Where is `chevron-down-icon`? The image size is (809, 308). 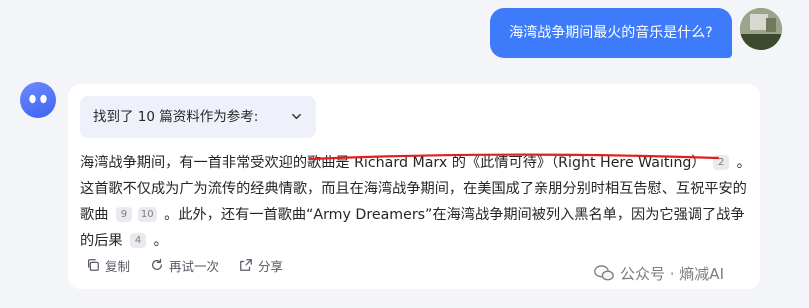 chevron-down-icon is located at coordinates (296, 116).